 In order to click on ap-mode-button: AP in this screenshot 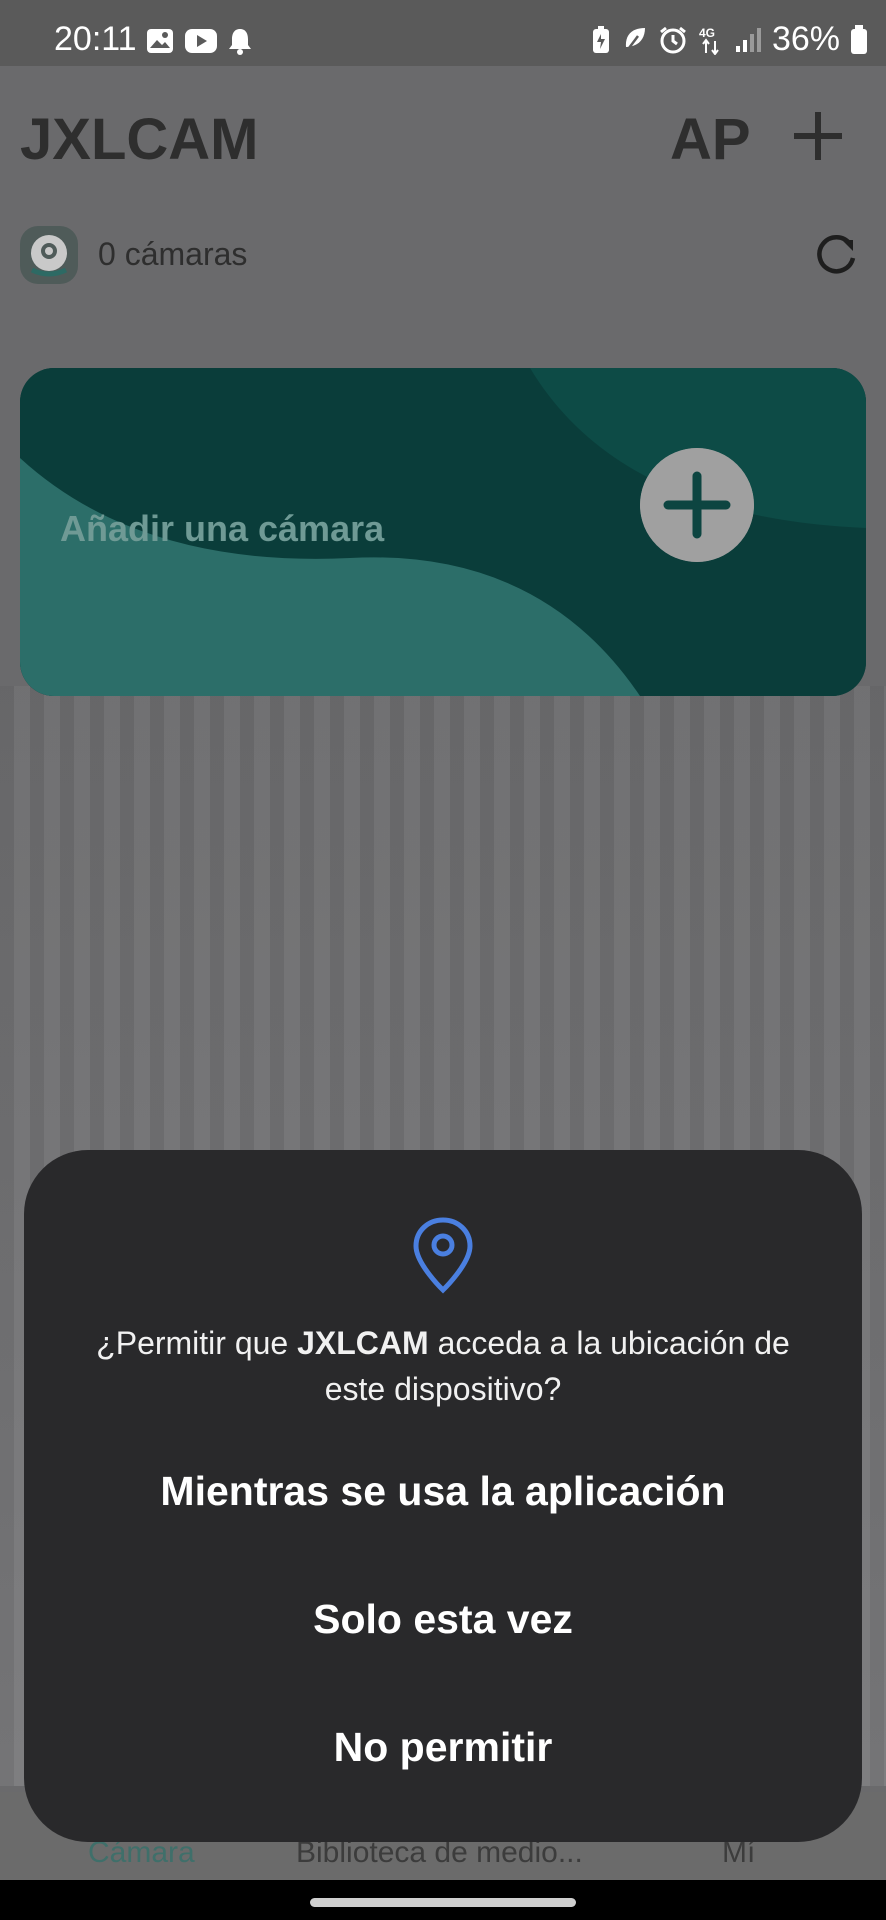, I will do `click(710, 139)`.